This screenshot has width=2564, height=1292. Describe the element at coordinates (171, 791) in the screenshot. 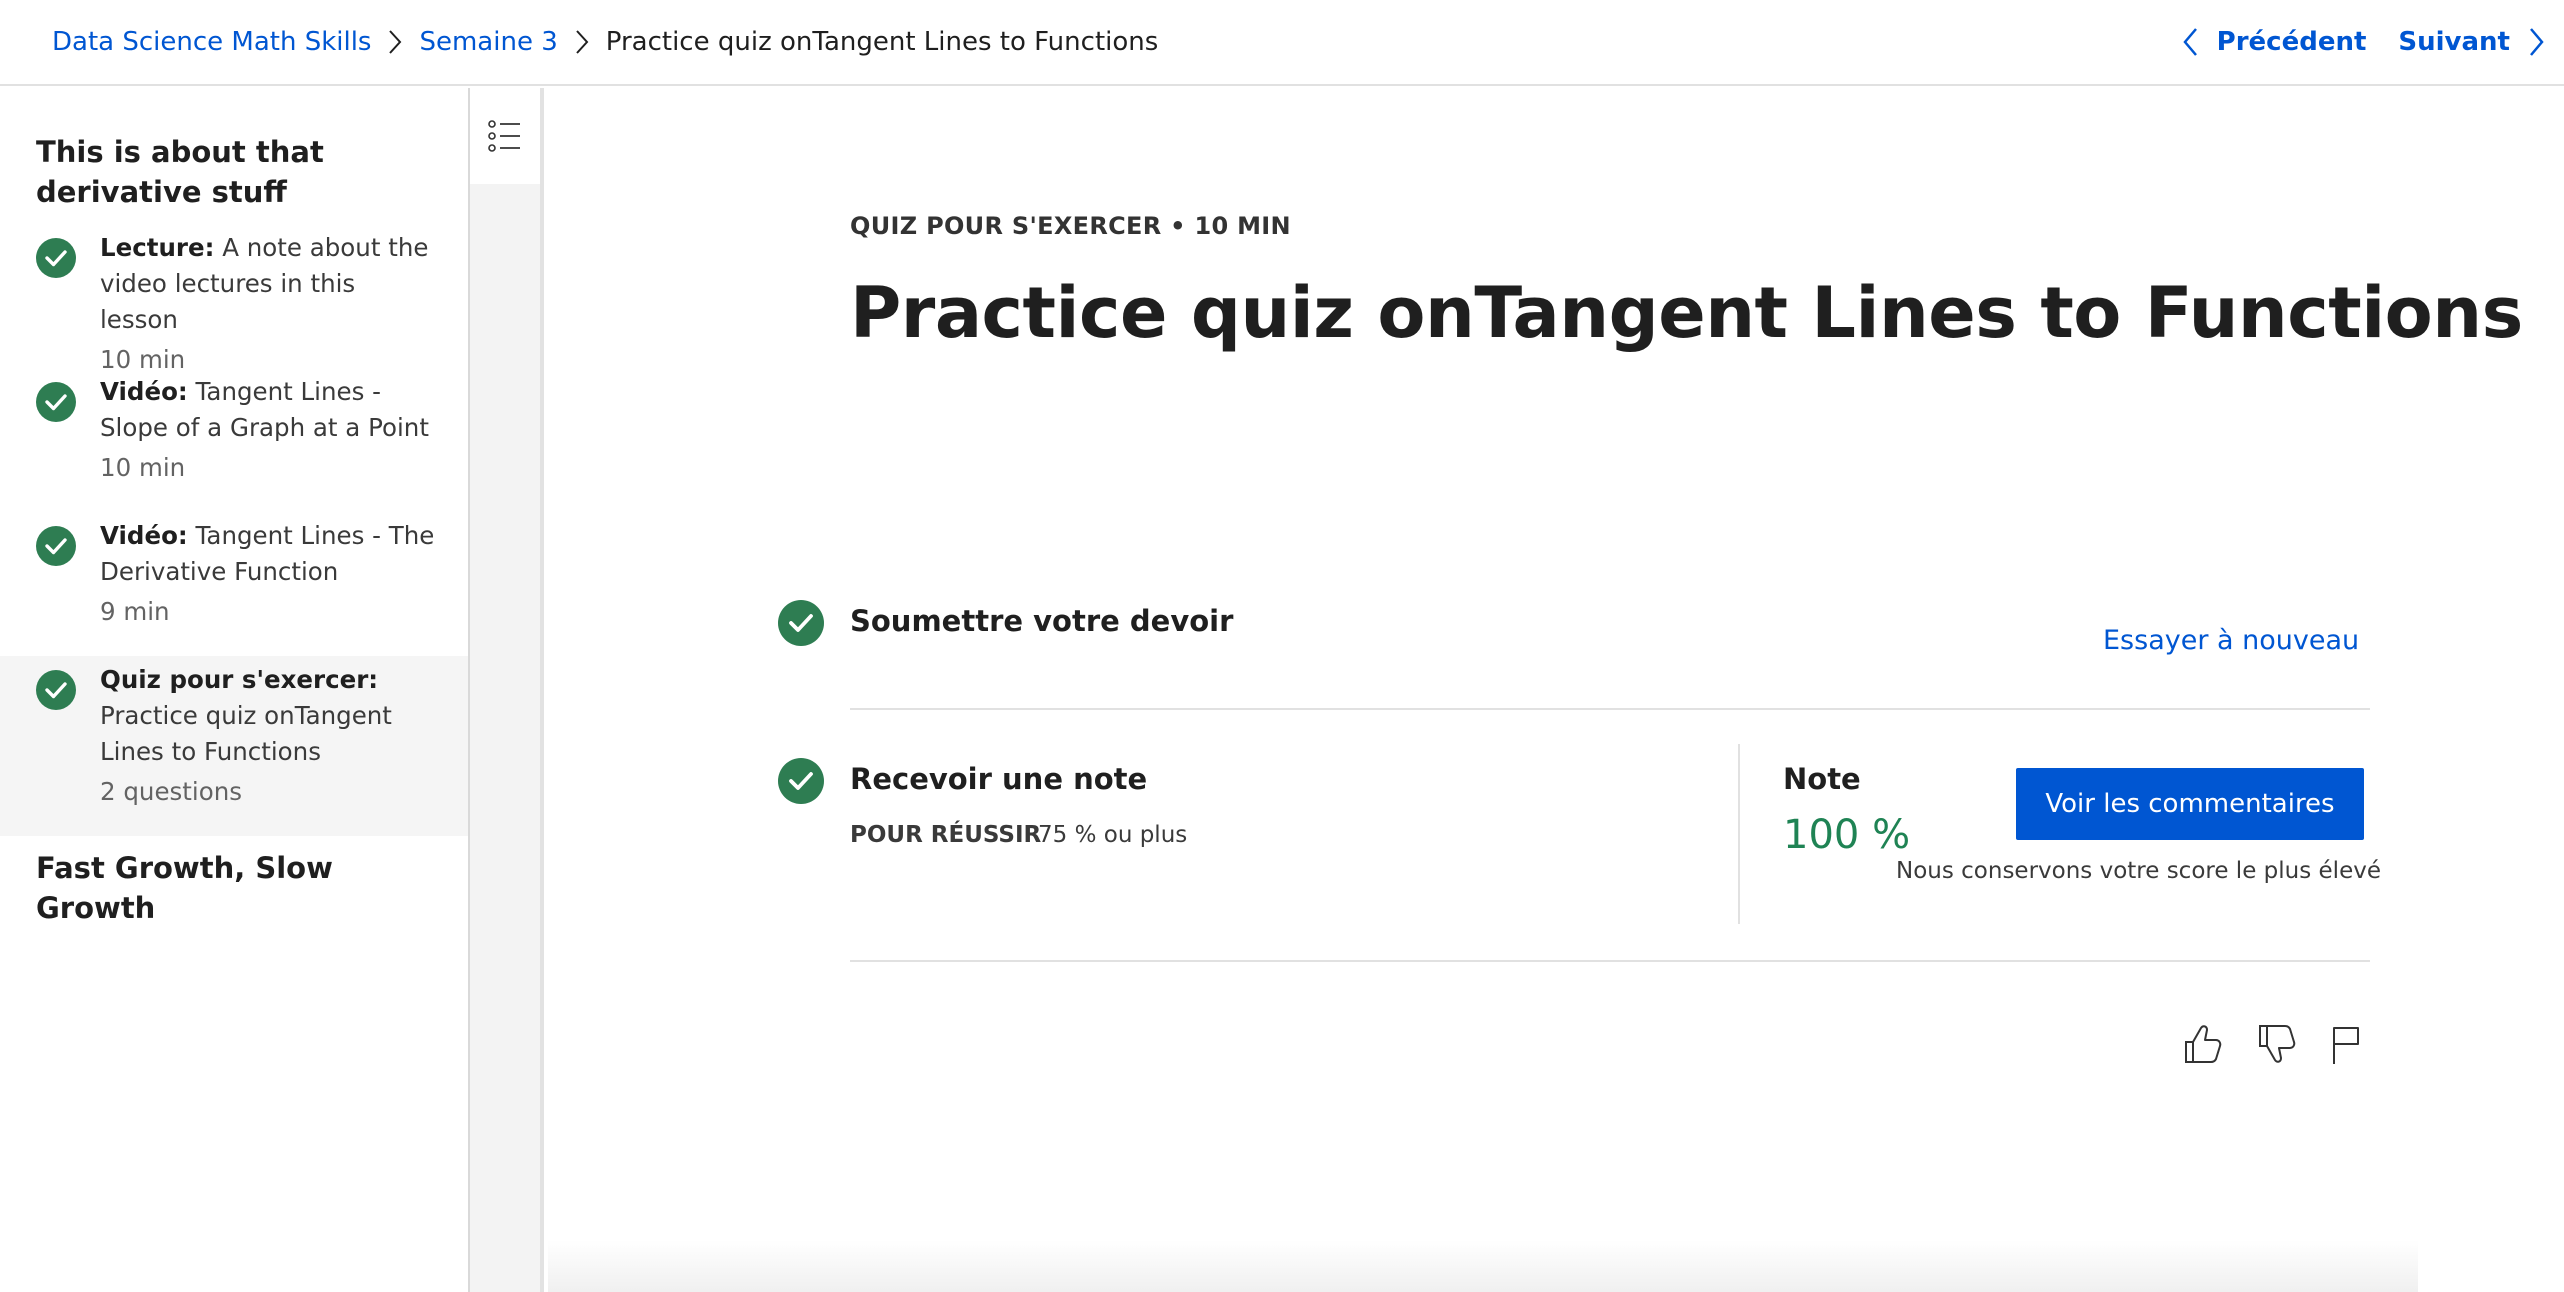

I see `lesson-duration: 2 questions` at that location.